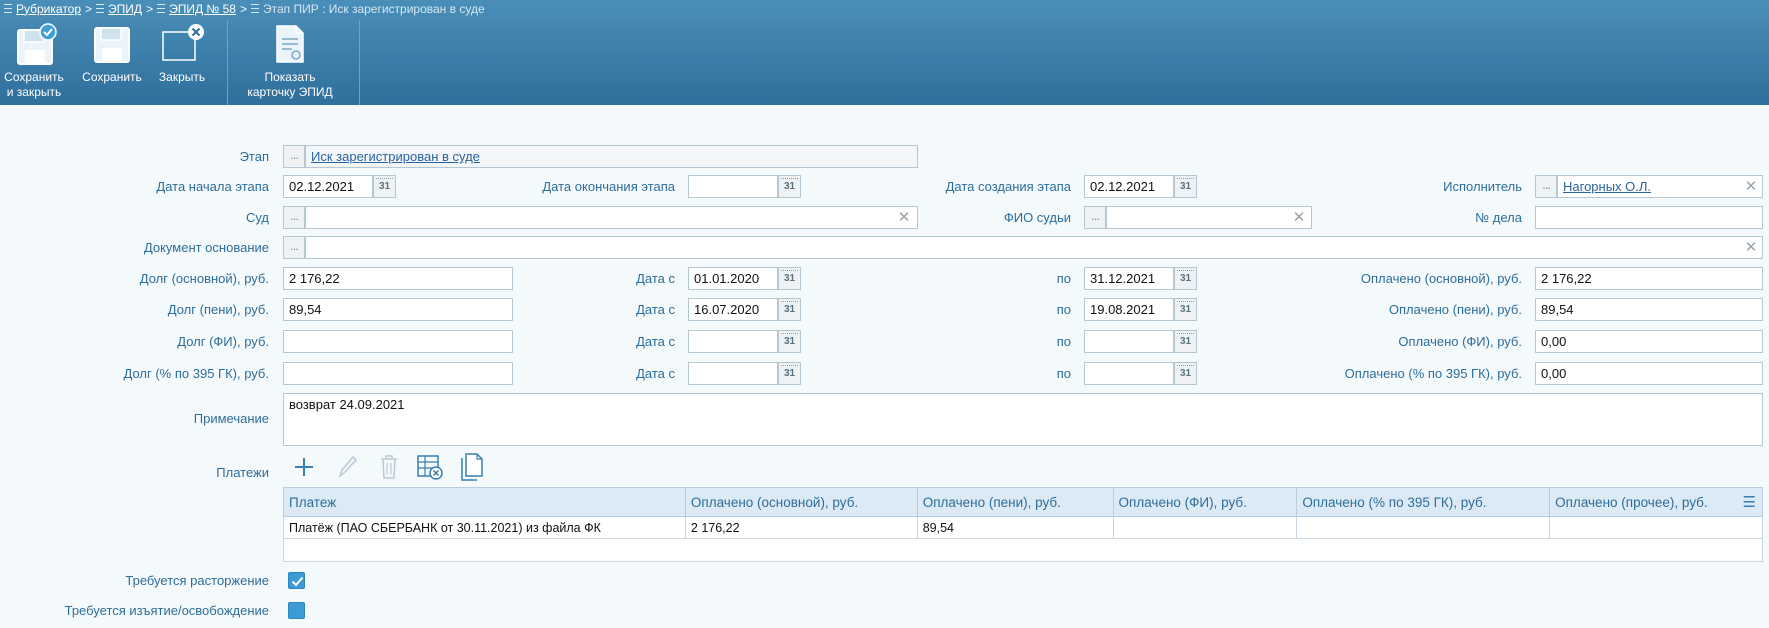  What do you see at coordinates (125, 9) in the screenshot?
I see `breadcrumb-epid: ЭПИД` at bounding box center [125, 9].